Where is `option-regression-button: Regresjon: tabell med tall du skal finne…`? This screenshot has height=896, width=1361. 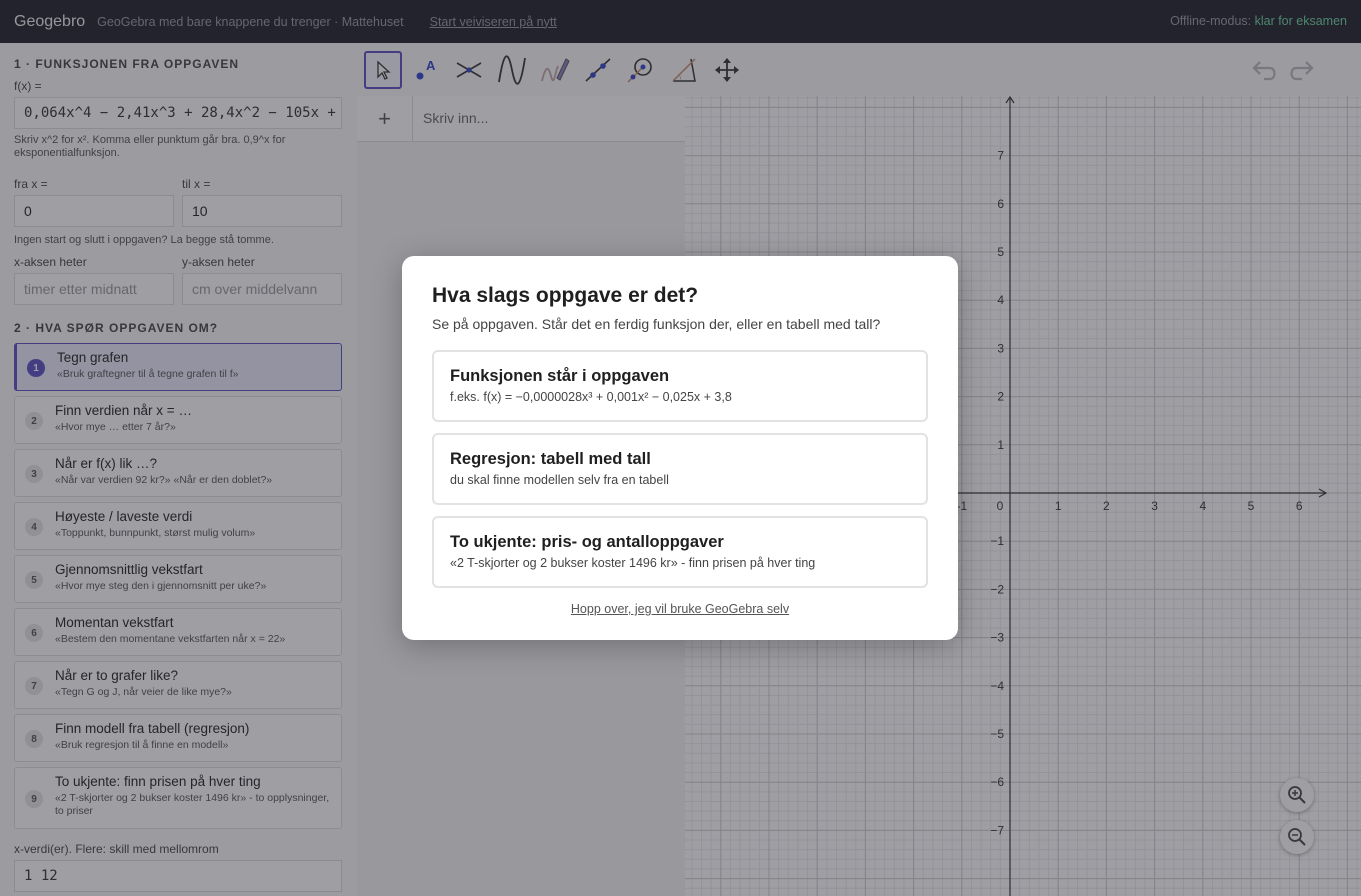
option-regression-button: Regresjon: tabell med tall du skal finne… is located at coordinates (680, 469).